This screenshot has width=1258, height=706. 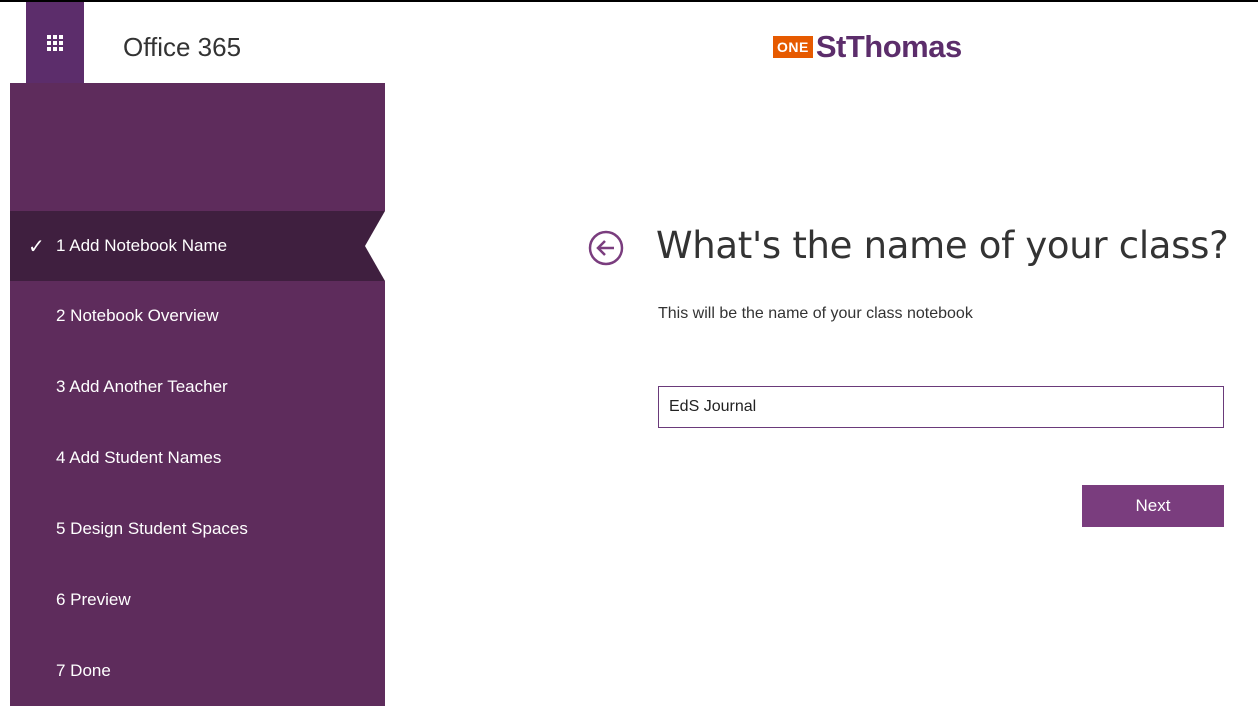 What do you see at coordinates (83, 670) in the screenshot?
I see `step-label: 7 Done` at bounding box center [83, 670].